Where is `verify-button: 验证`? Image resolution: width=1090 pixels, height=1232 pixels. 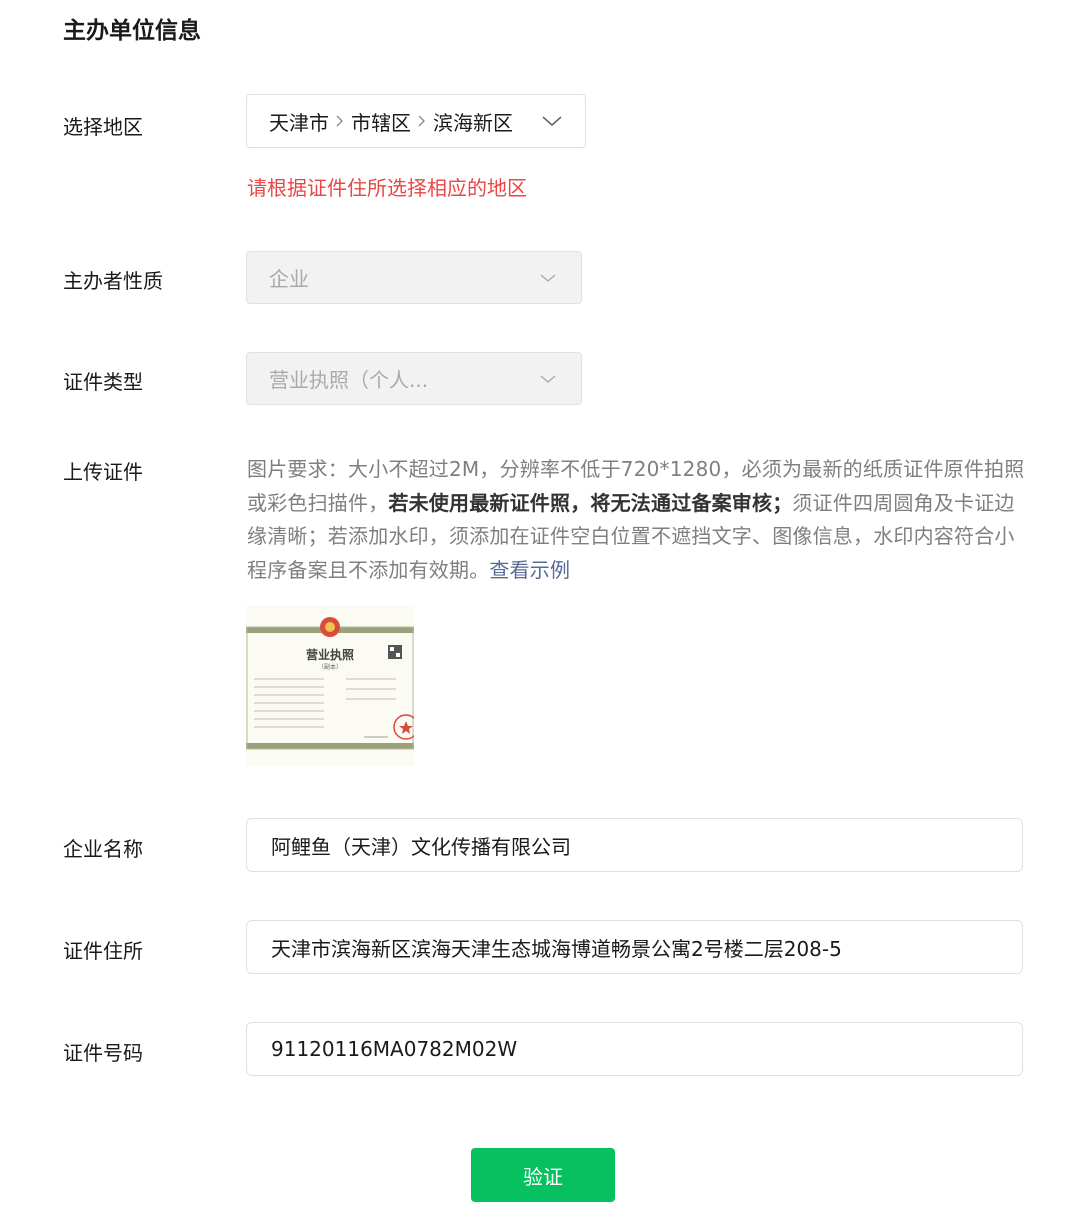 verify-button: 验证 is located at coordinates (543, 1175).